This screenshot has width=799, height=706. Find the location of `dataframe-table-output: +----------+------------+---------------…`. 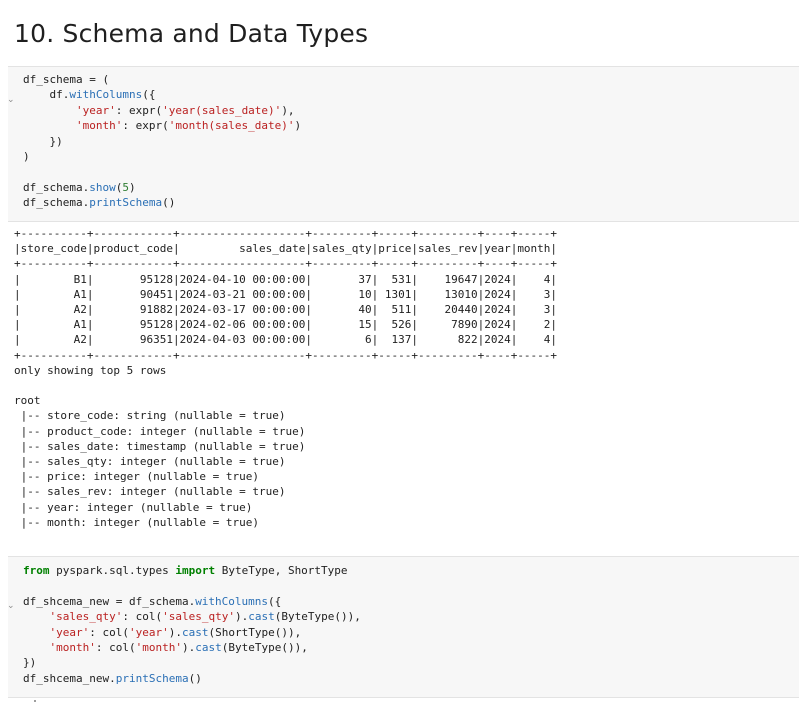

dataframe-table-output: +----------+------------+---------------… is located at coordinates (285, 294).